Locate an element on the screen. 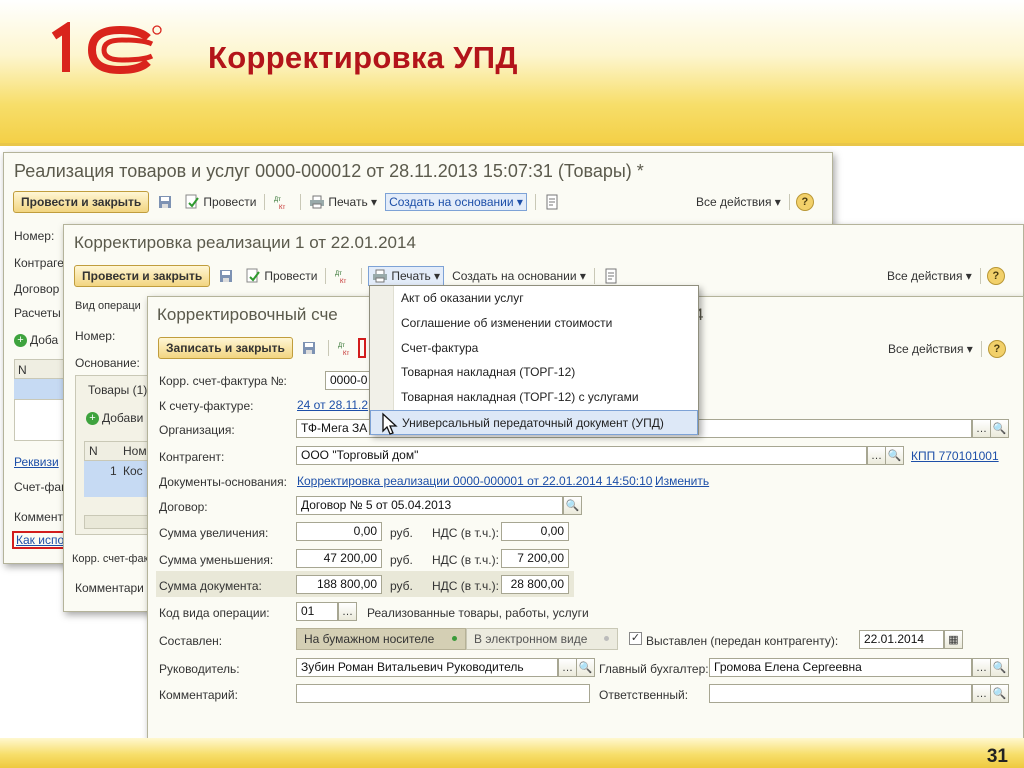 Image resolution: width=1024 pixels, height=768 pixels. add-label: Доба is located at coordinates (44, 340).